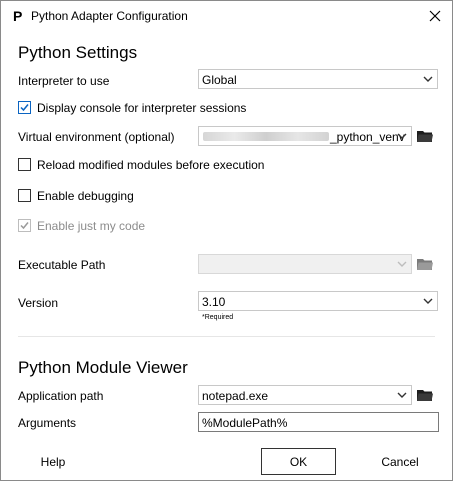 The width and height of the screenshot is (453, 481). What do you see at coordinates (226, 16) in the screenshot?
I see `title-bar: P Python Adapter Configuration` at bounding box center [226, 16].